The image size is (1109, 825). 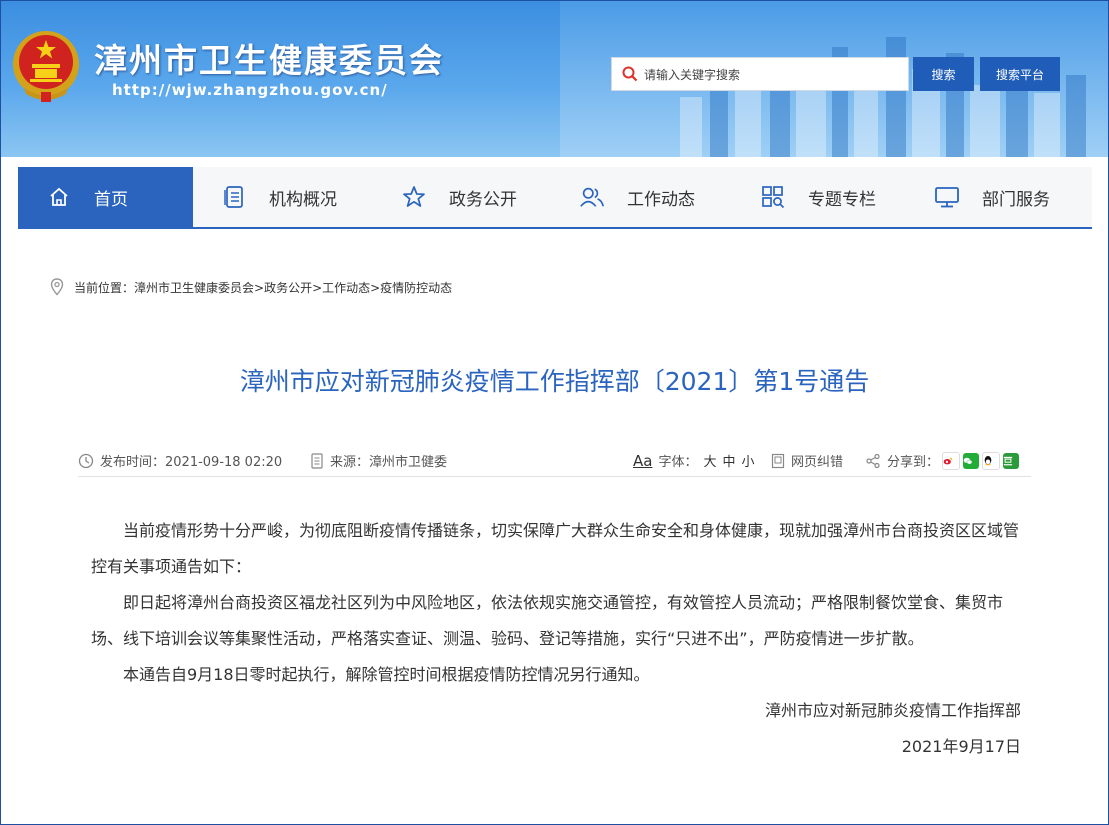 I want to click on nav-item-label: 政务公开, so click(x=483, y=199).